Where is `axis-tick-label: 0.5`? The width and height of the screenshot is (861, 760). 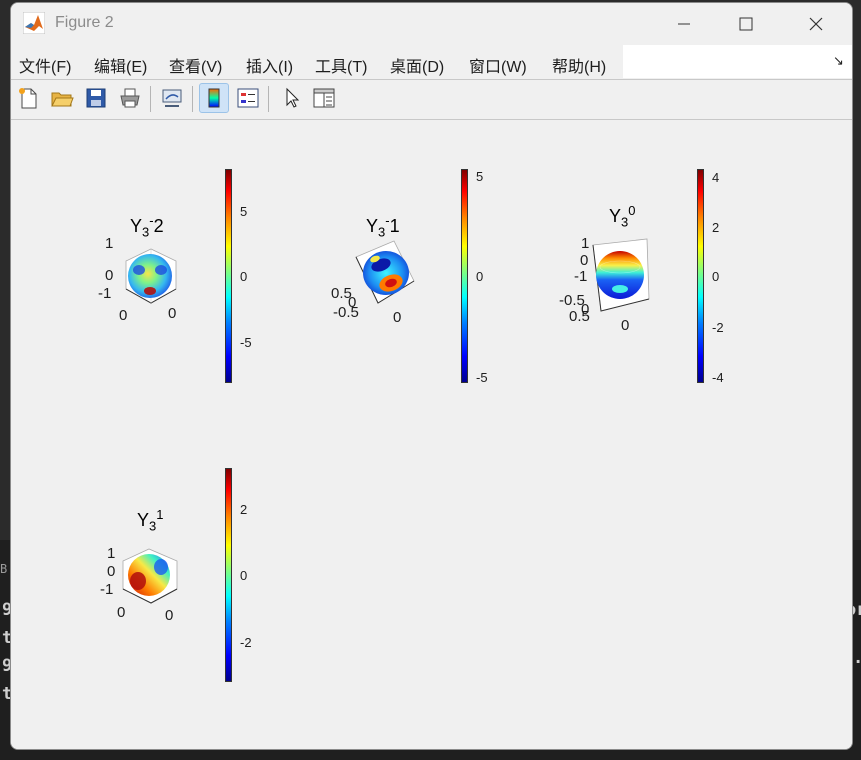
axis-tick-label: 0.5 is located at coordinates (579, 316).